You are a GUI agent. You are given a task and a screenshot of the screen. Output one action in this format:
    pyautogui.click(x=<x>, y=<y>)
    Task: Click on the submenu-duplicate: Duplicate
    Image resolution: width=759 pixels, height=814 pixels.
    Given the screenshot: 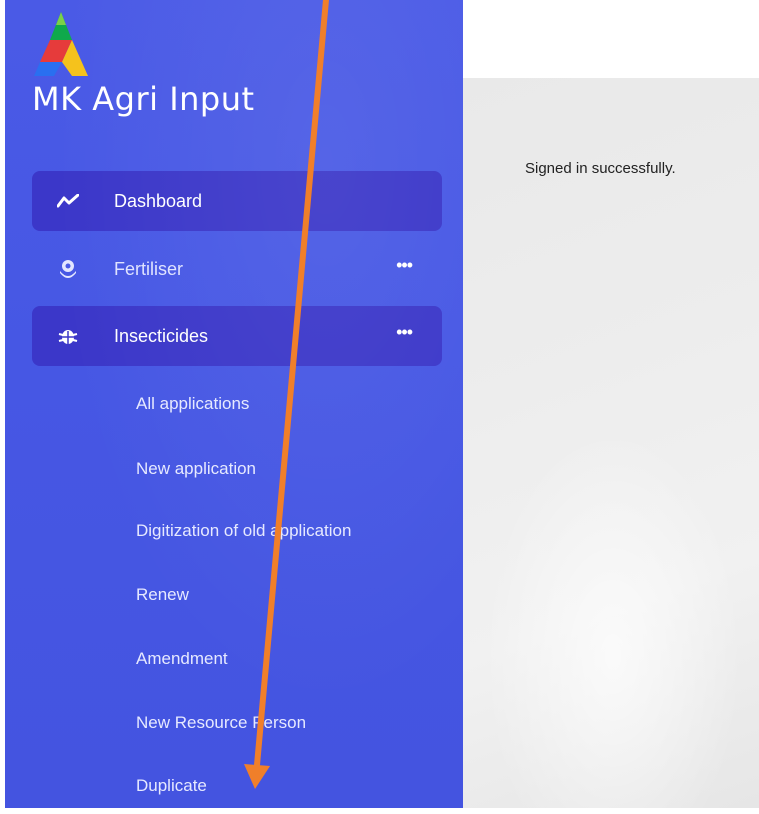 What is the action you would take?
    pyautogui.click(x=171, y=786)
    